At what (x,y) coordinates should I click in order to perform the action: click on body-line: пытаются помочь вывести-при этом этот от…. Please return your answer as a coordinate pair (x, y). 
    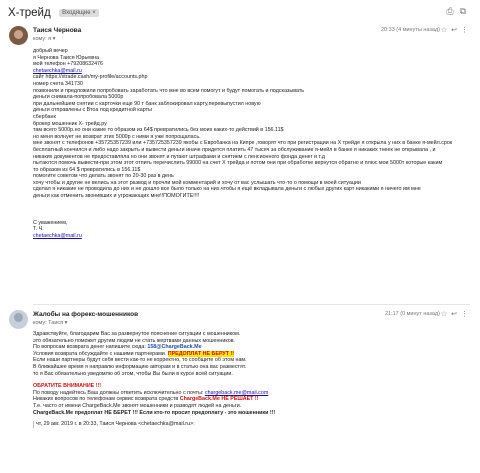
    Looking at the image, I should click on (238, 163).